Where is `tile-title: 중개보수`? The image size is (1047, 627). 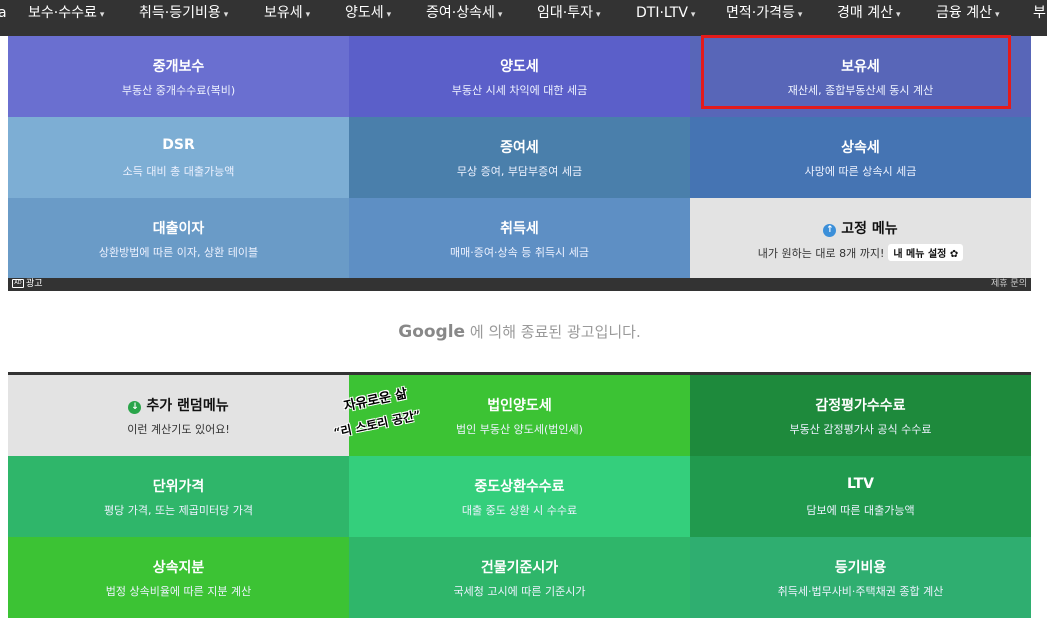
tile-title: 중개보수 is located at coordinates (178, 67).